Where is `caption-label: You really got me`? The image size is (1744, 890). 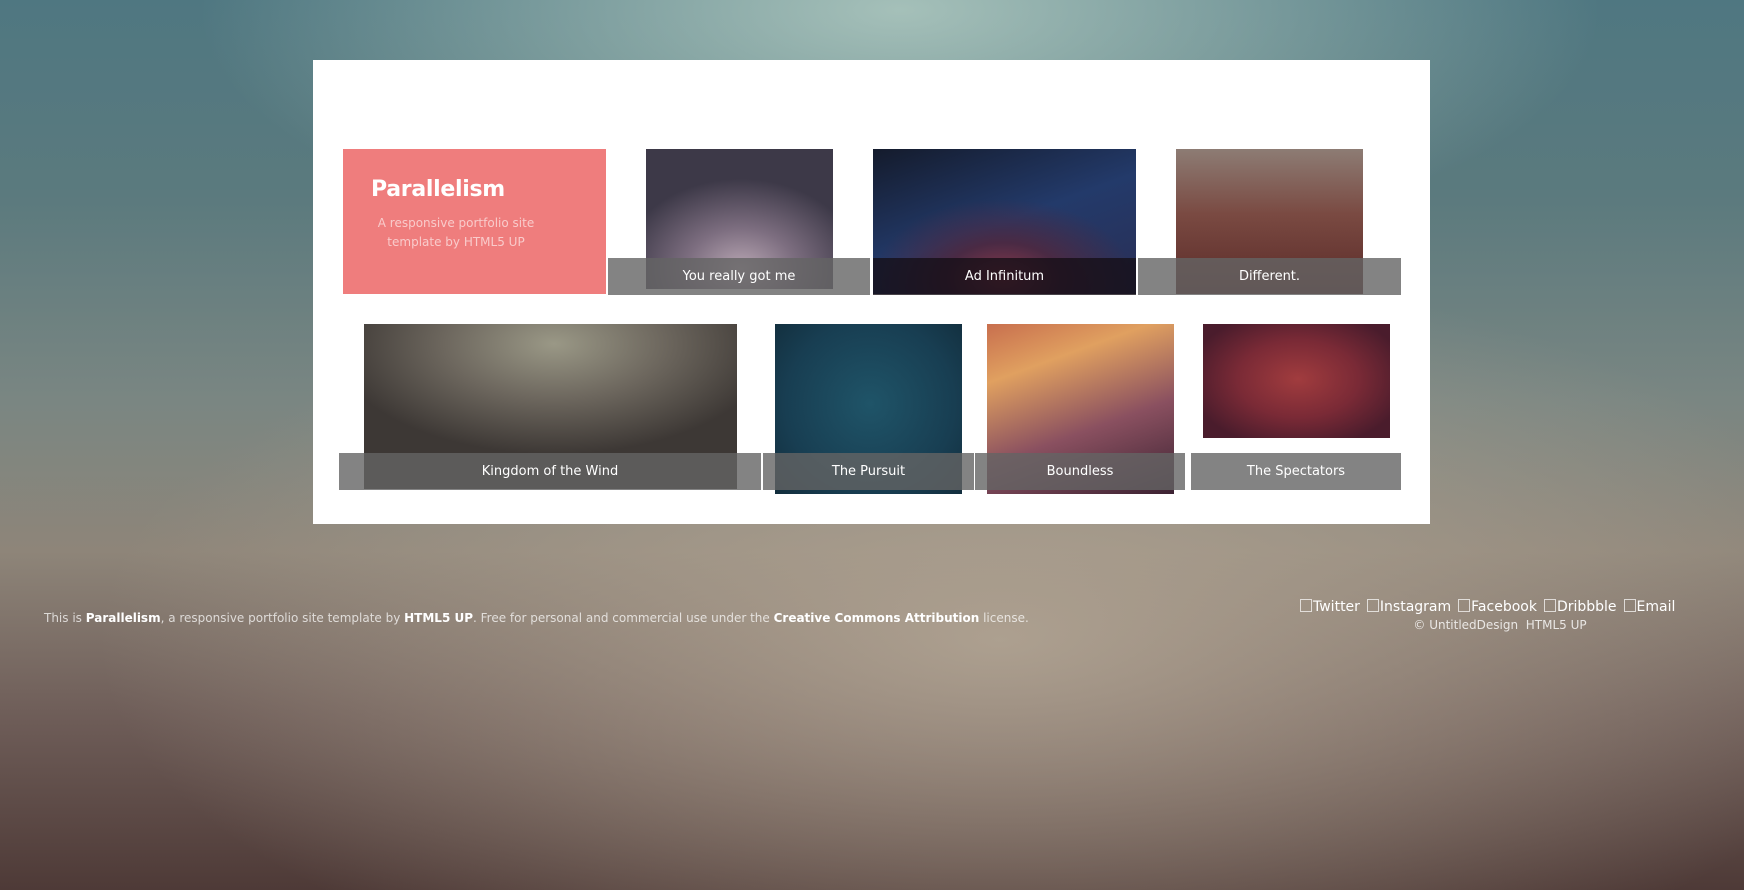
caption-label: You really got me is located at coordinates (739, 276).